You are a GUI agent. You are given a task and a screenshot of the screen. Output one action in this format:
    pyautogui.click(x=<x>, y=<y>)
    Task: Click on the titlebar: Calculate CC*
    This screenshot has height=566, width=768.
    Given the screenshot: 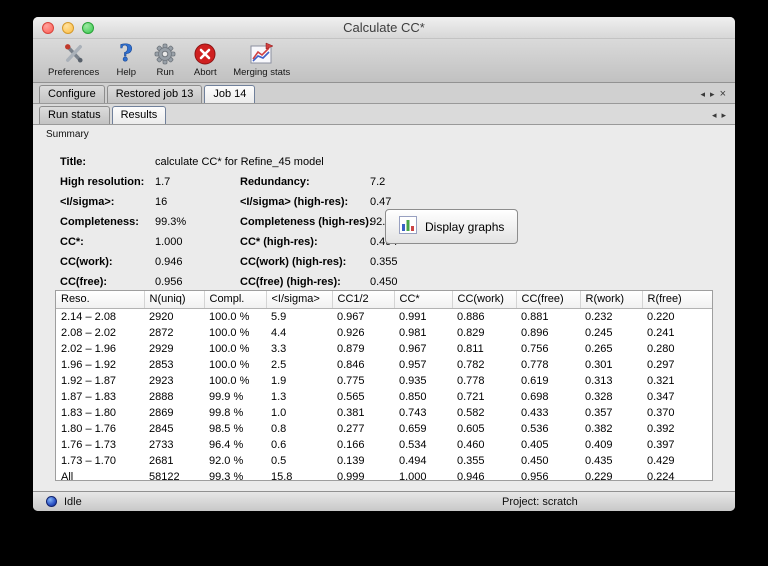 What is the action you would take?
    pyautogui.click(x=384, y=28)
    